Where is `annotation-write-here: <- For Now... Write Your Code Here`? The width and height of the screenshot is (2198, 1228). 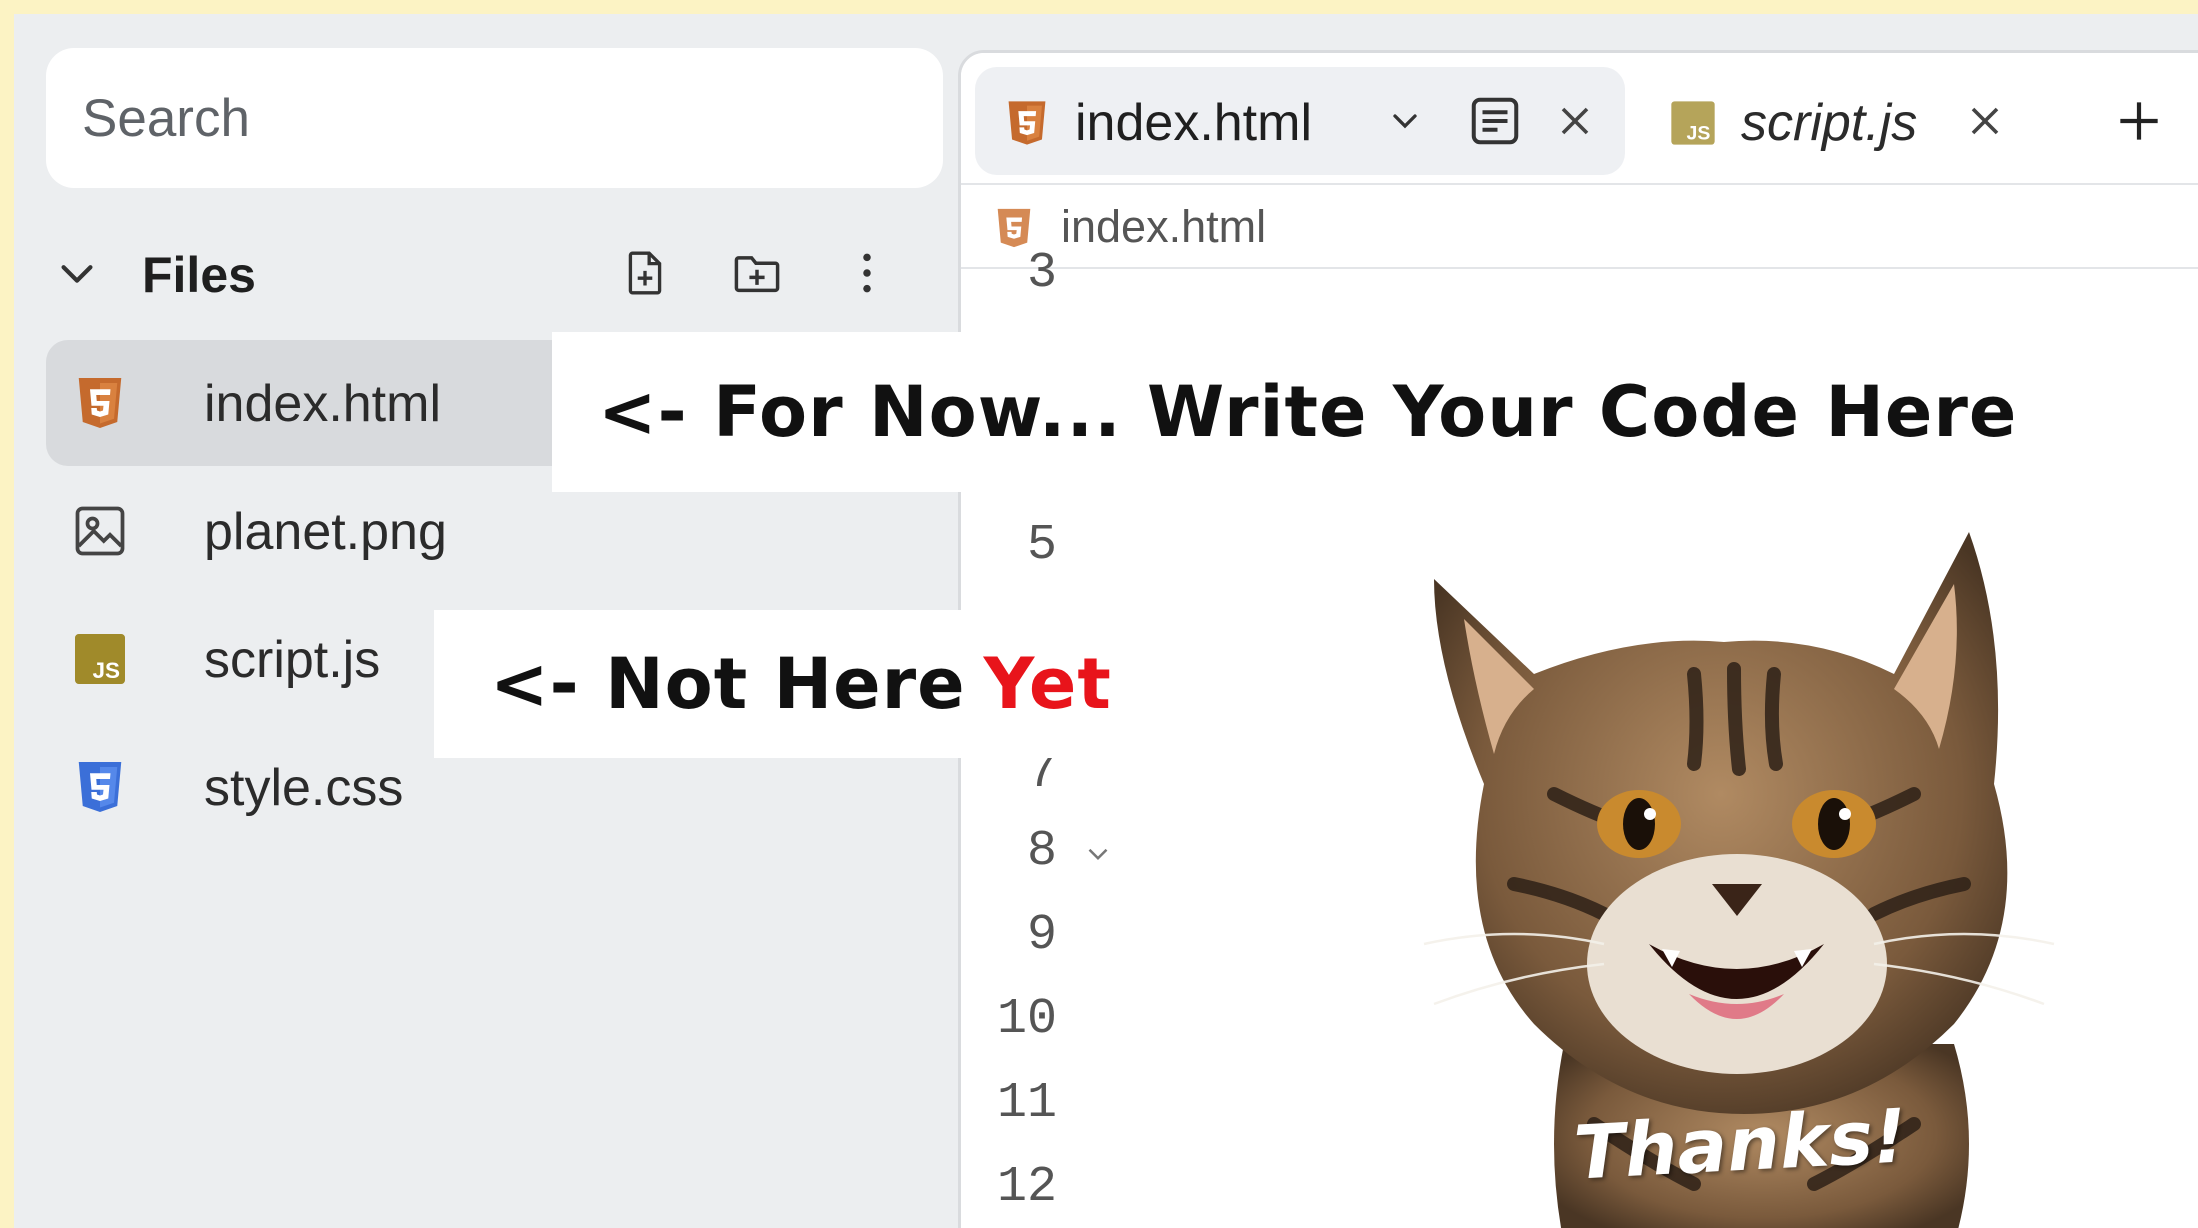 annotation-write-here: <- For Now... Write Your Code Here is located at coordinates (1362, 412).